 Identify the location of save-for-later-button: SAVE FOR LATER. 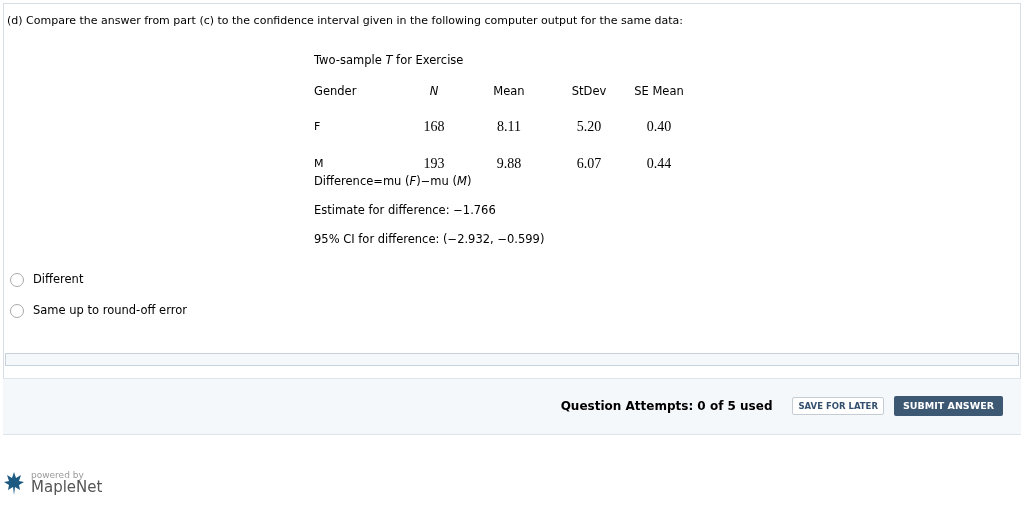
(838, 406).